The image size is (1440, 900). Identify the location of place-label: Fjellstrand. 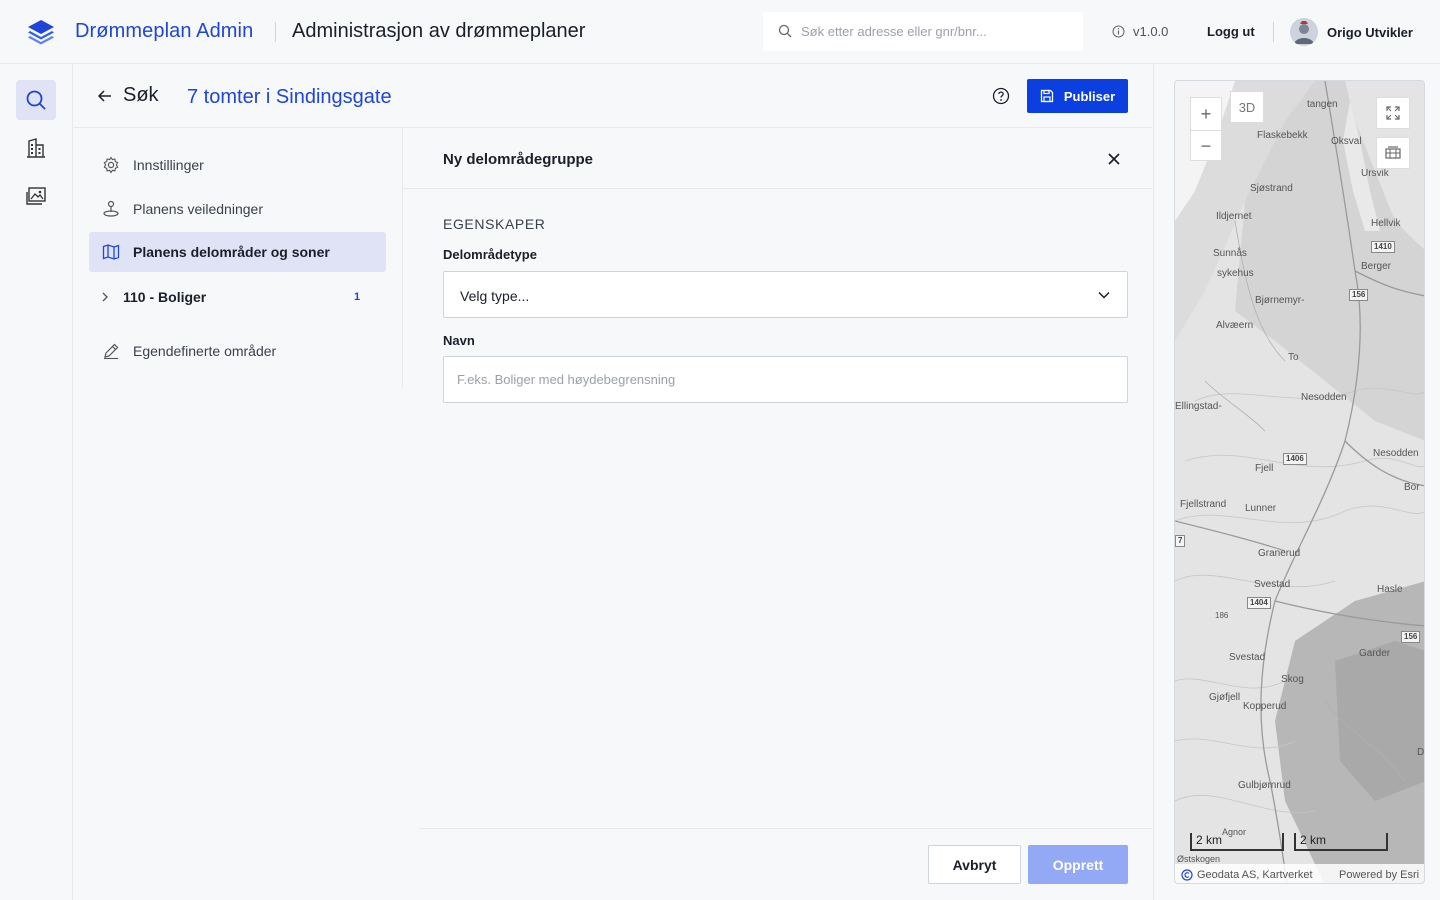
(1203, 504).